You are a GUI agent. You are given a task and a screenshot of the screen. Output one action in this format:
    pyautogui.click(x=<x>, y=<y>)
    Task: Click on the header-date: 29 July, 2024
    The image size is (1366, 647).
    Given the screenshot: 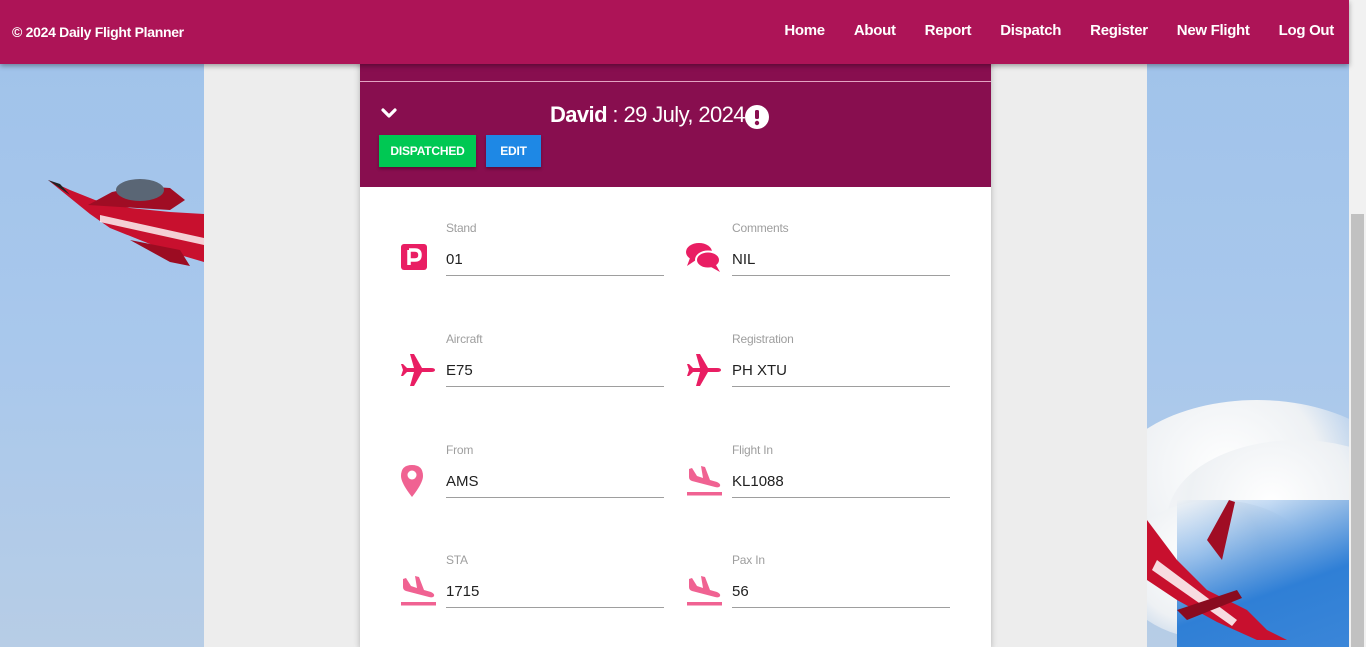 What is the action you would take?
    pyautogui.click(x=684, y=114)
    